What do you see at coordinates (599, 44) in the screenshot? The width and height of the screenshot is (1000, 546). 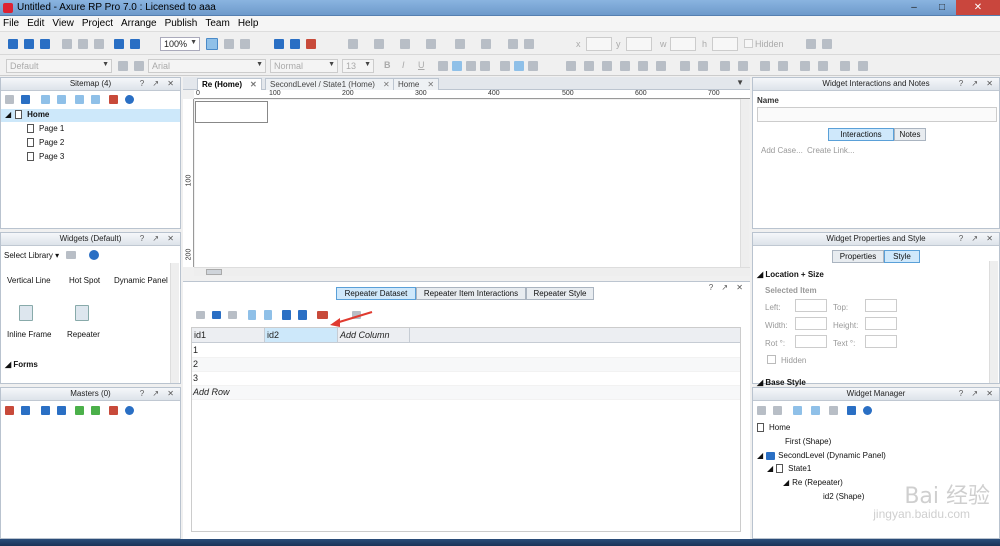 I see `x-field` at bounding box center [599, 44].